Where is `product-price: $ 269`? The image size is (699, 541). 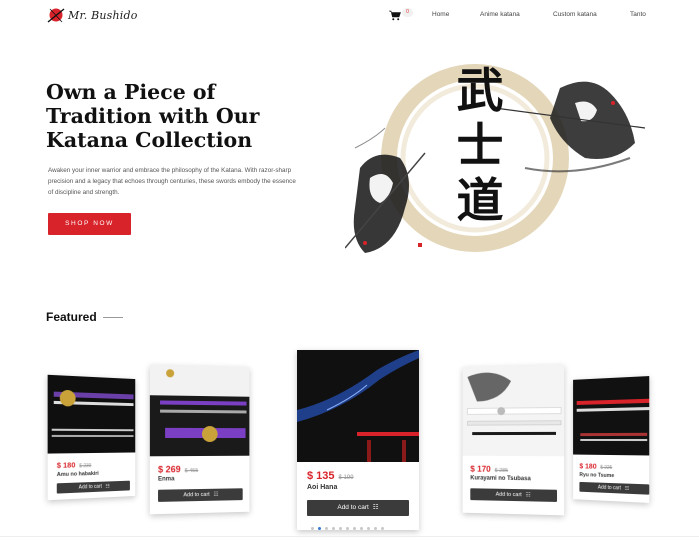 product-price: $ 269 is located at coordinates (169, 469).